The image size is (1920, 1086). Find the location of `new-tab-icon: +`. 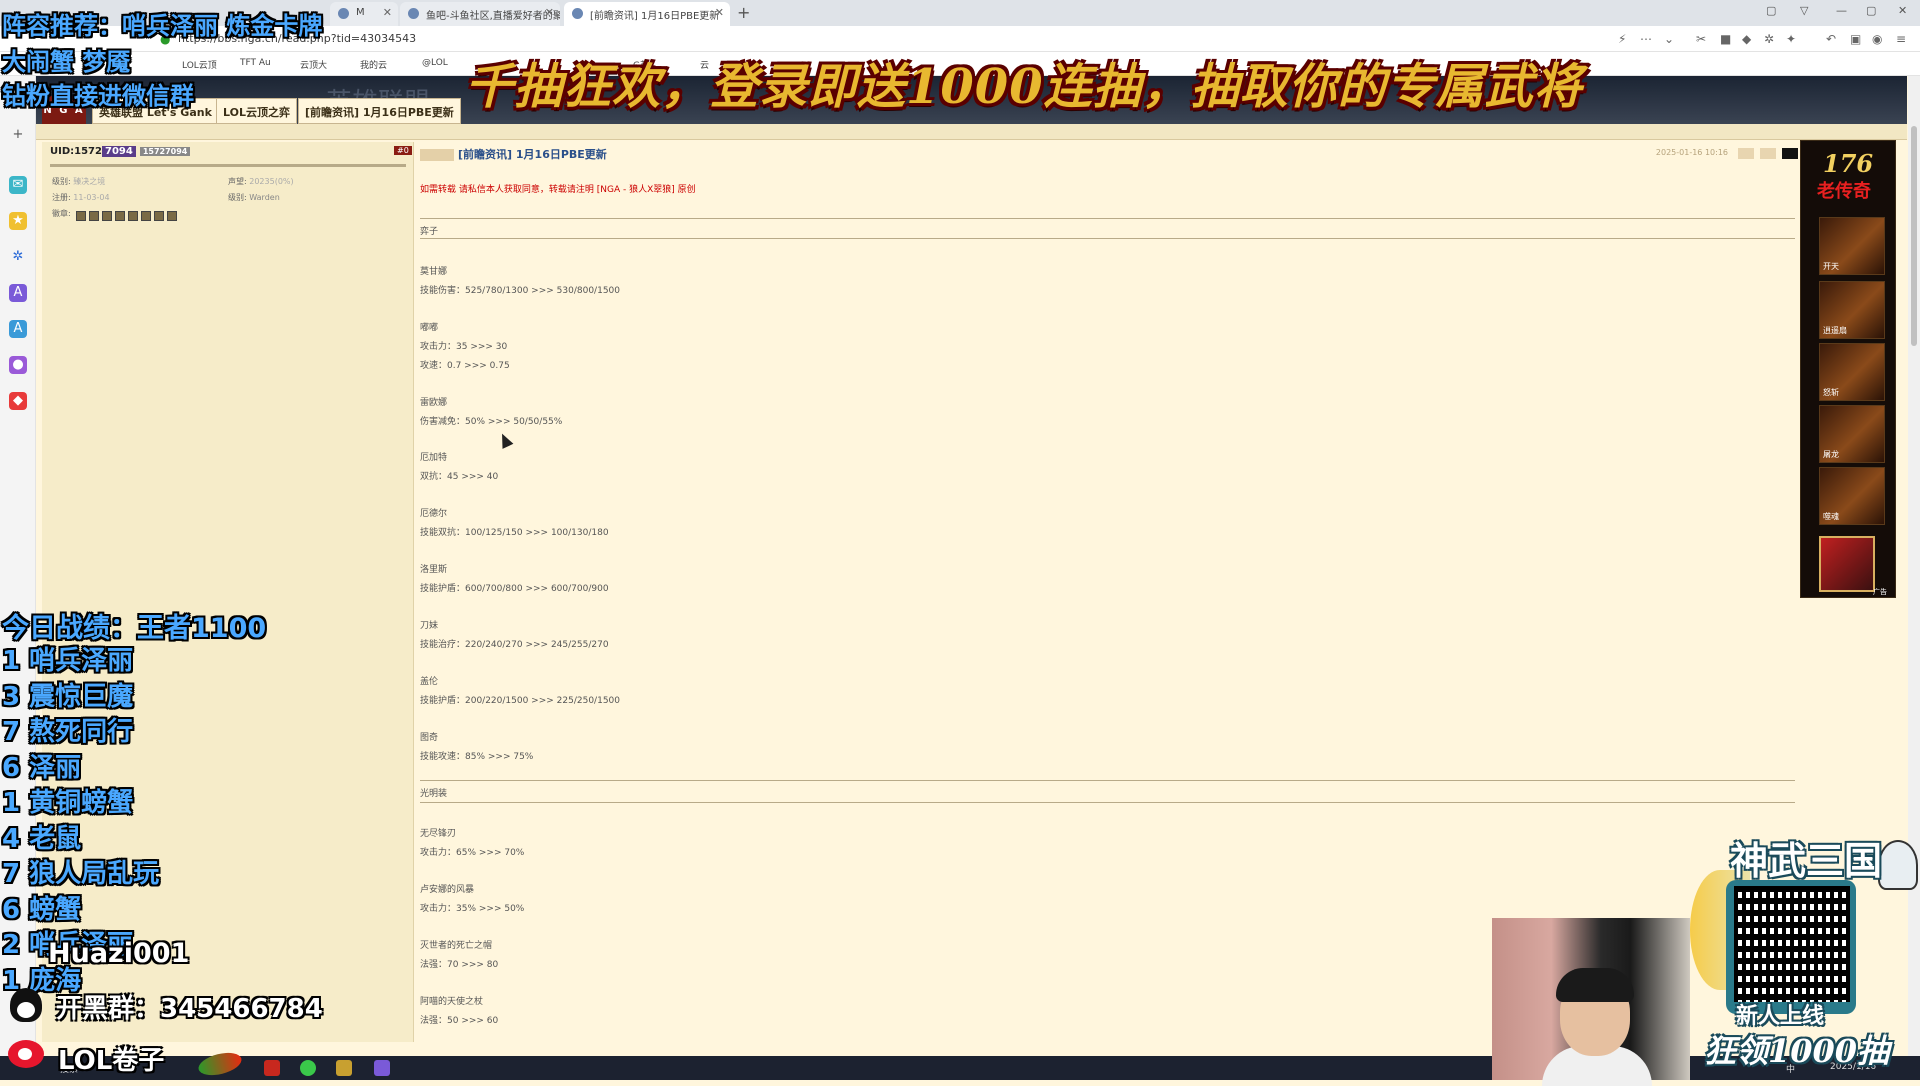

new-tab-icon: + is located at coordinates (743, 12).